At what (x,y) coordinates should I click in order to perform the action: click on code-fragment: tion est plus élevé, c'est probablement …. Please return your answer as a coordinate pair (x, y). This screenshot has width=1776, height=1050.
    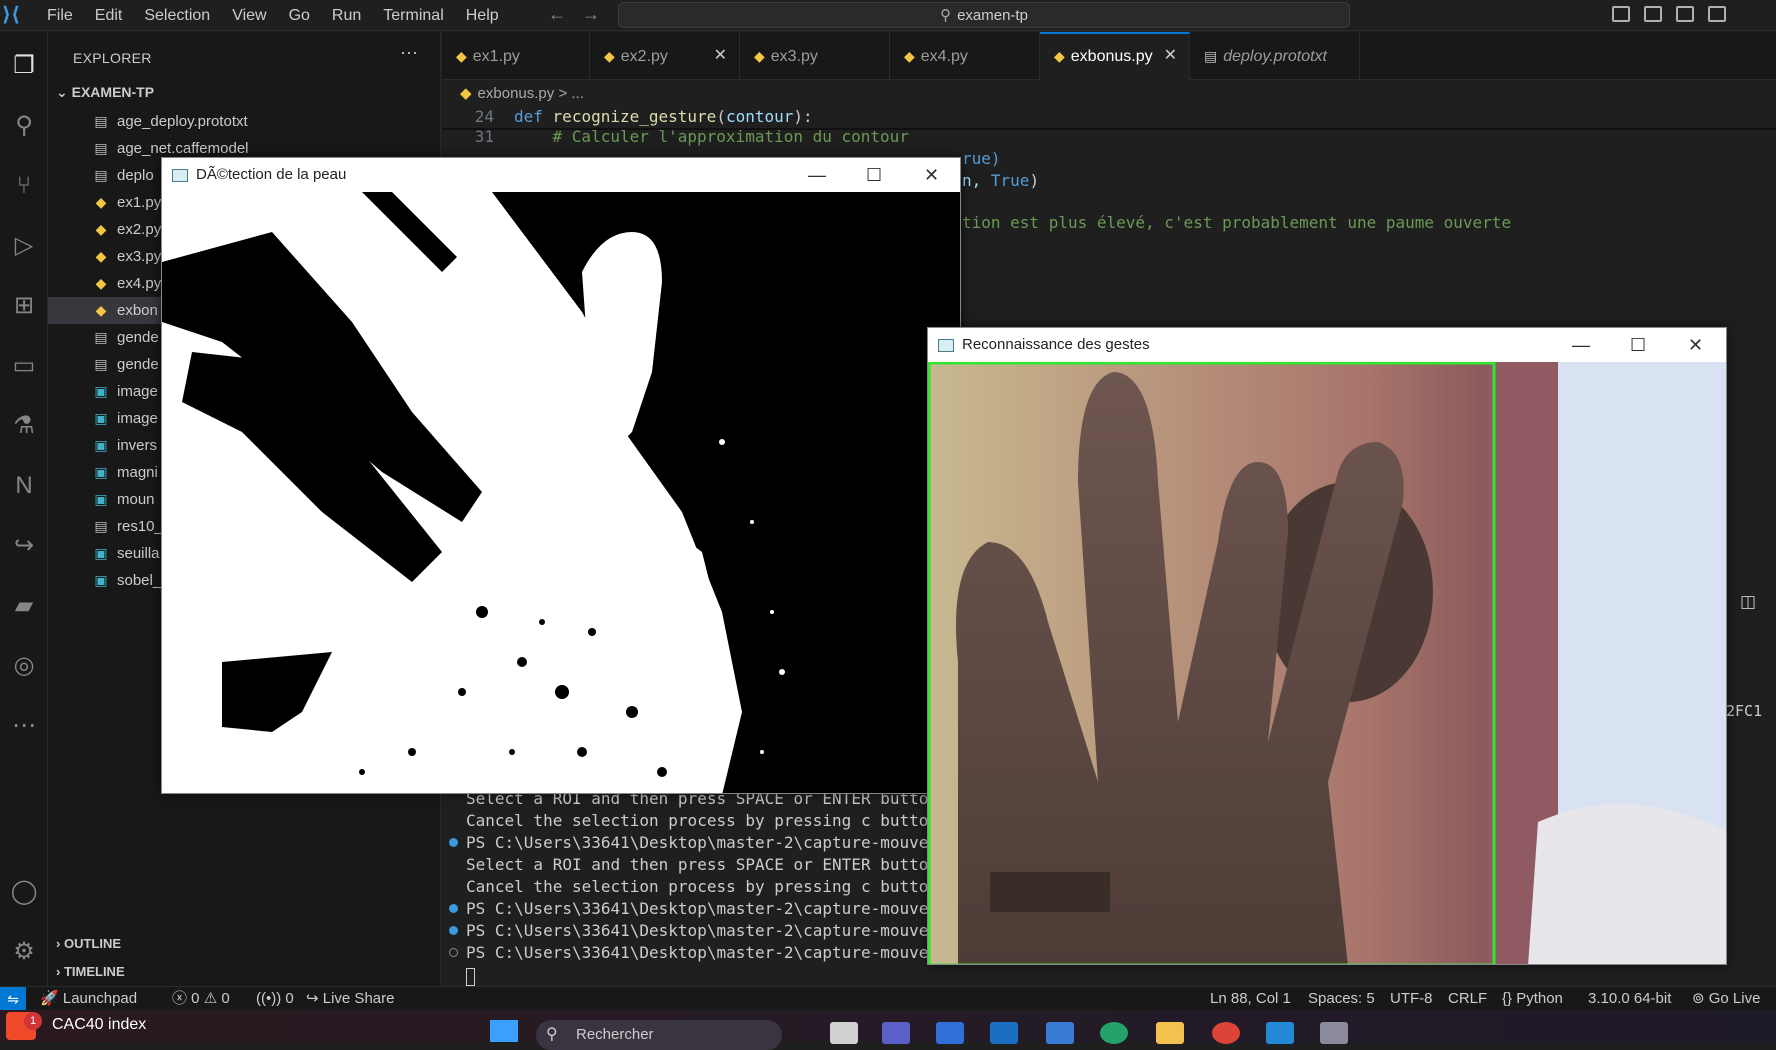
    Looking at the image, I should click on (1236, 223).